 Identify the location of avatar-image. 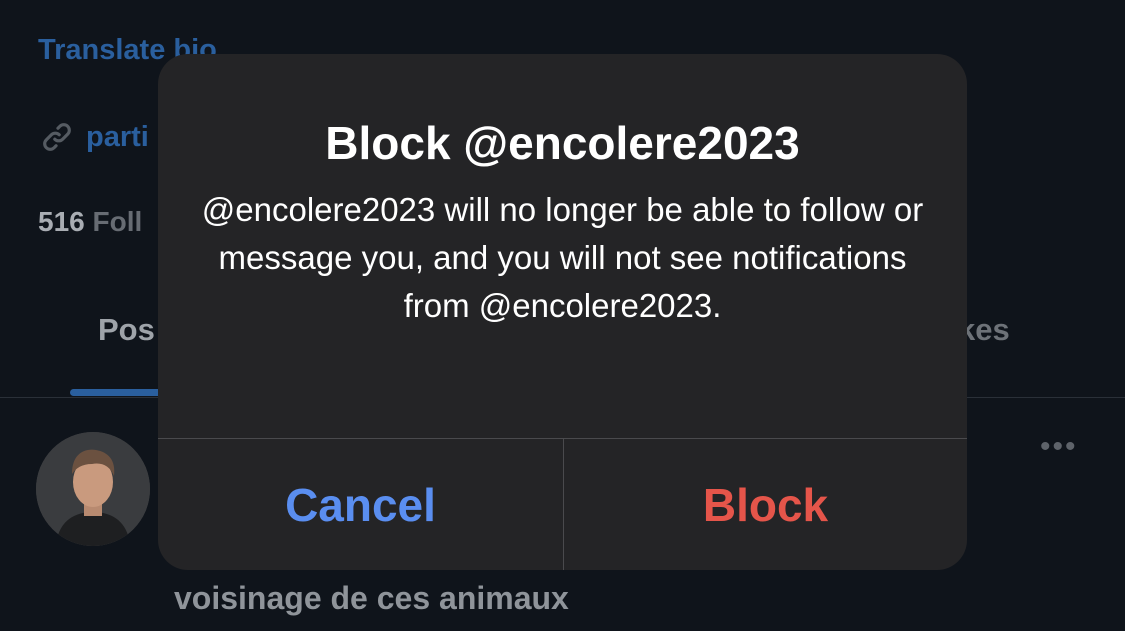
(93, 489).